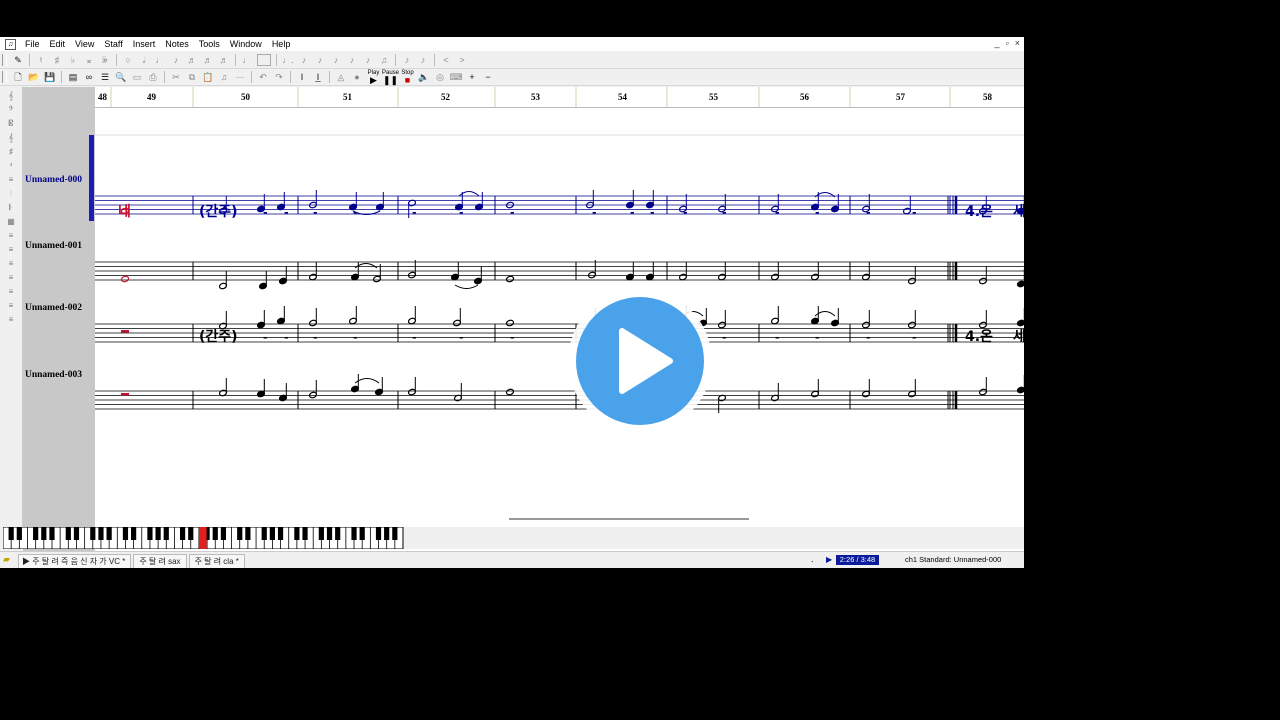 The height and width of the screenshot is (720, 1280). What do you see at coordinates (357, 77) in the screenshot?
I see `record-icon: ●` at bounding box center [357, 77].